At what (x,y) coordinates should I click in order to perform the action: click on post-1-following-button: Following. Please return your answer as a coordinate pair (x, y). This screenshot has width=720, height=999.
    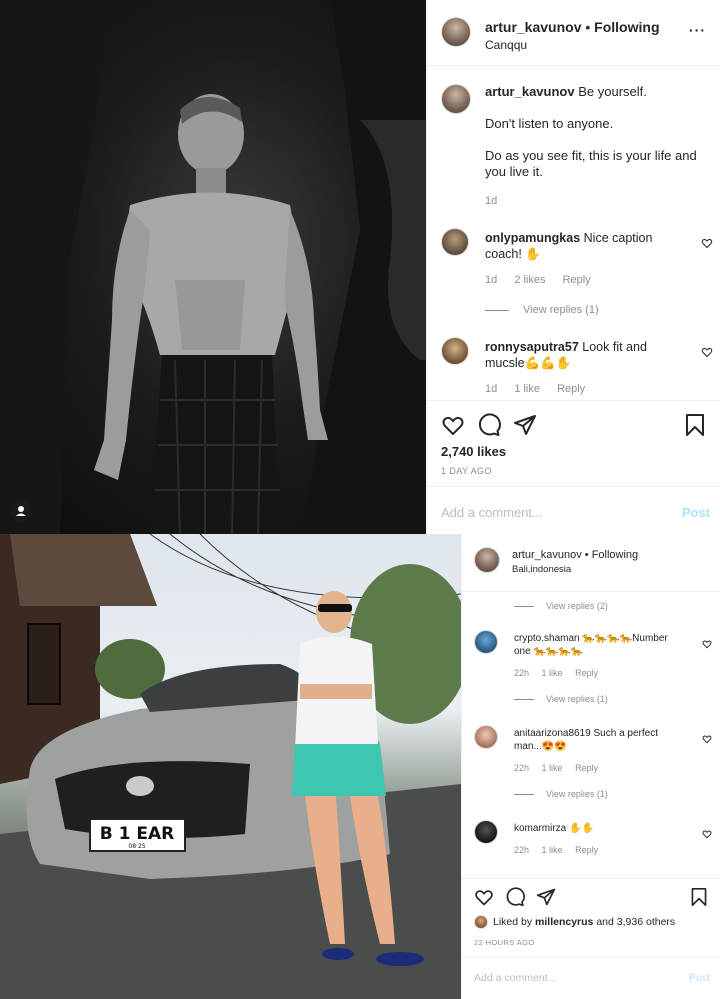
    Looking at the image, I should click on (626, 27).